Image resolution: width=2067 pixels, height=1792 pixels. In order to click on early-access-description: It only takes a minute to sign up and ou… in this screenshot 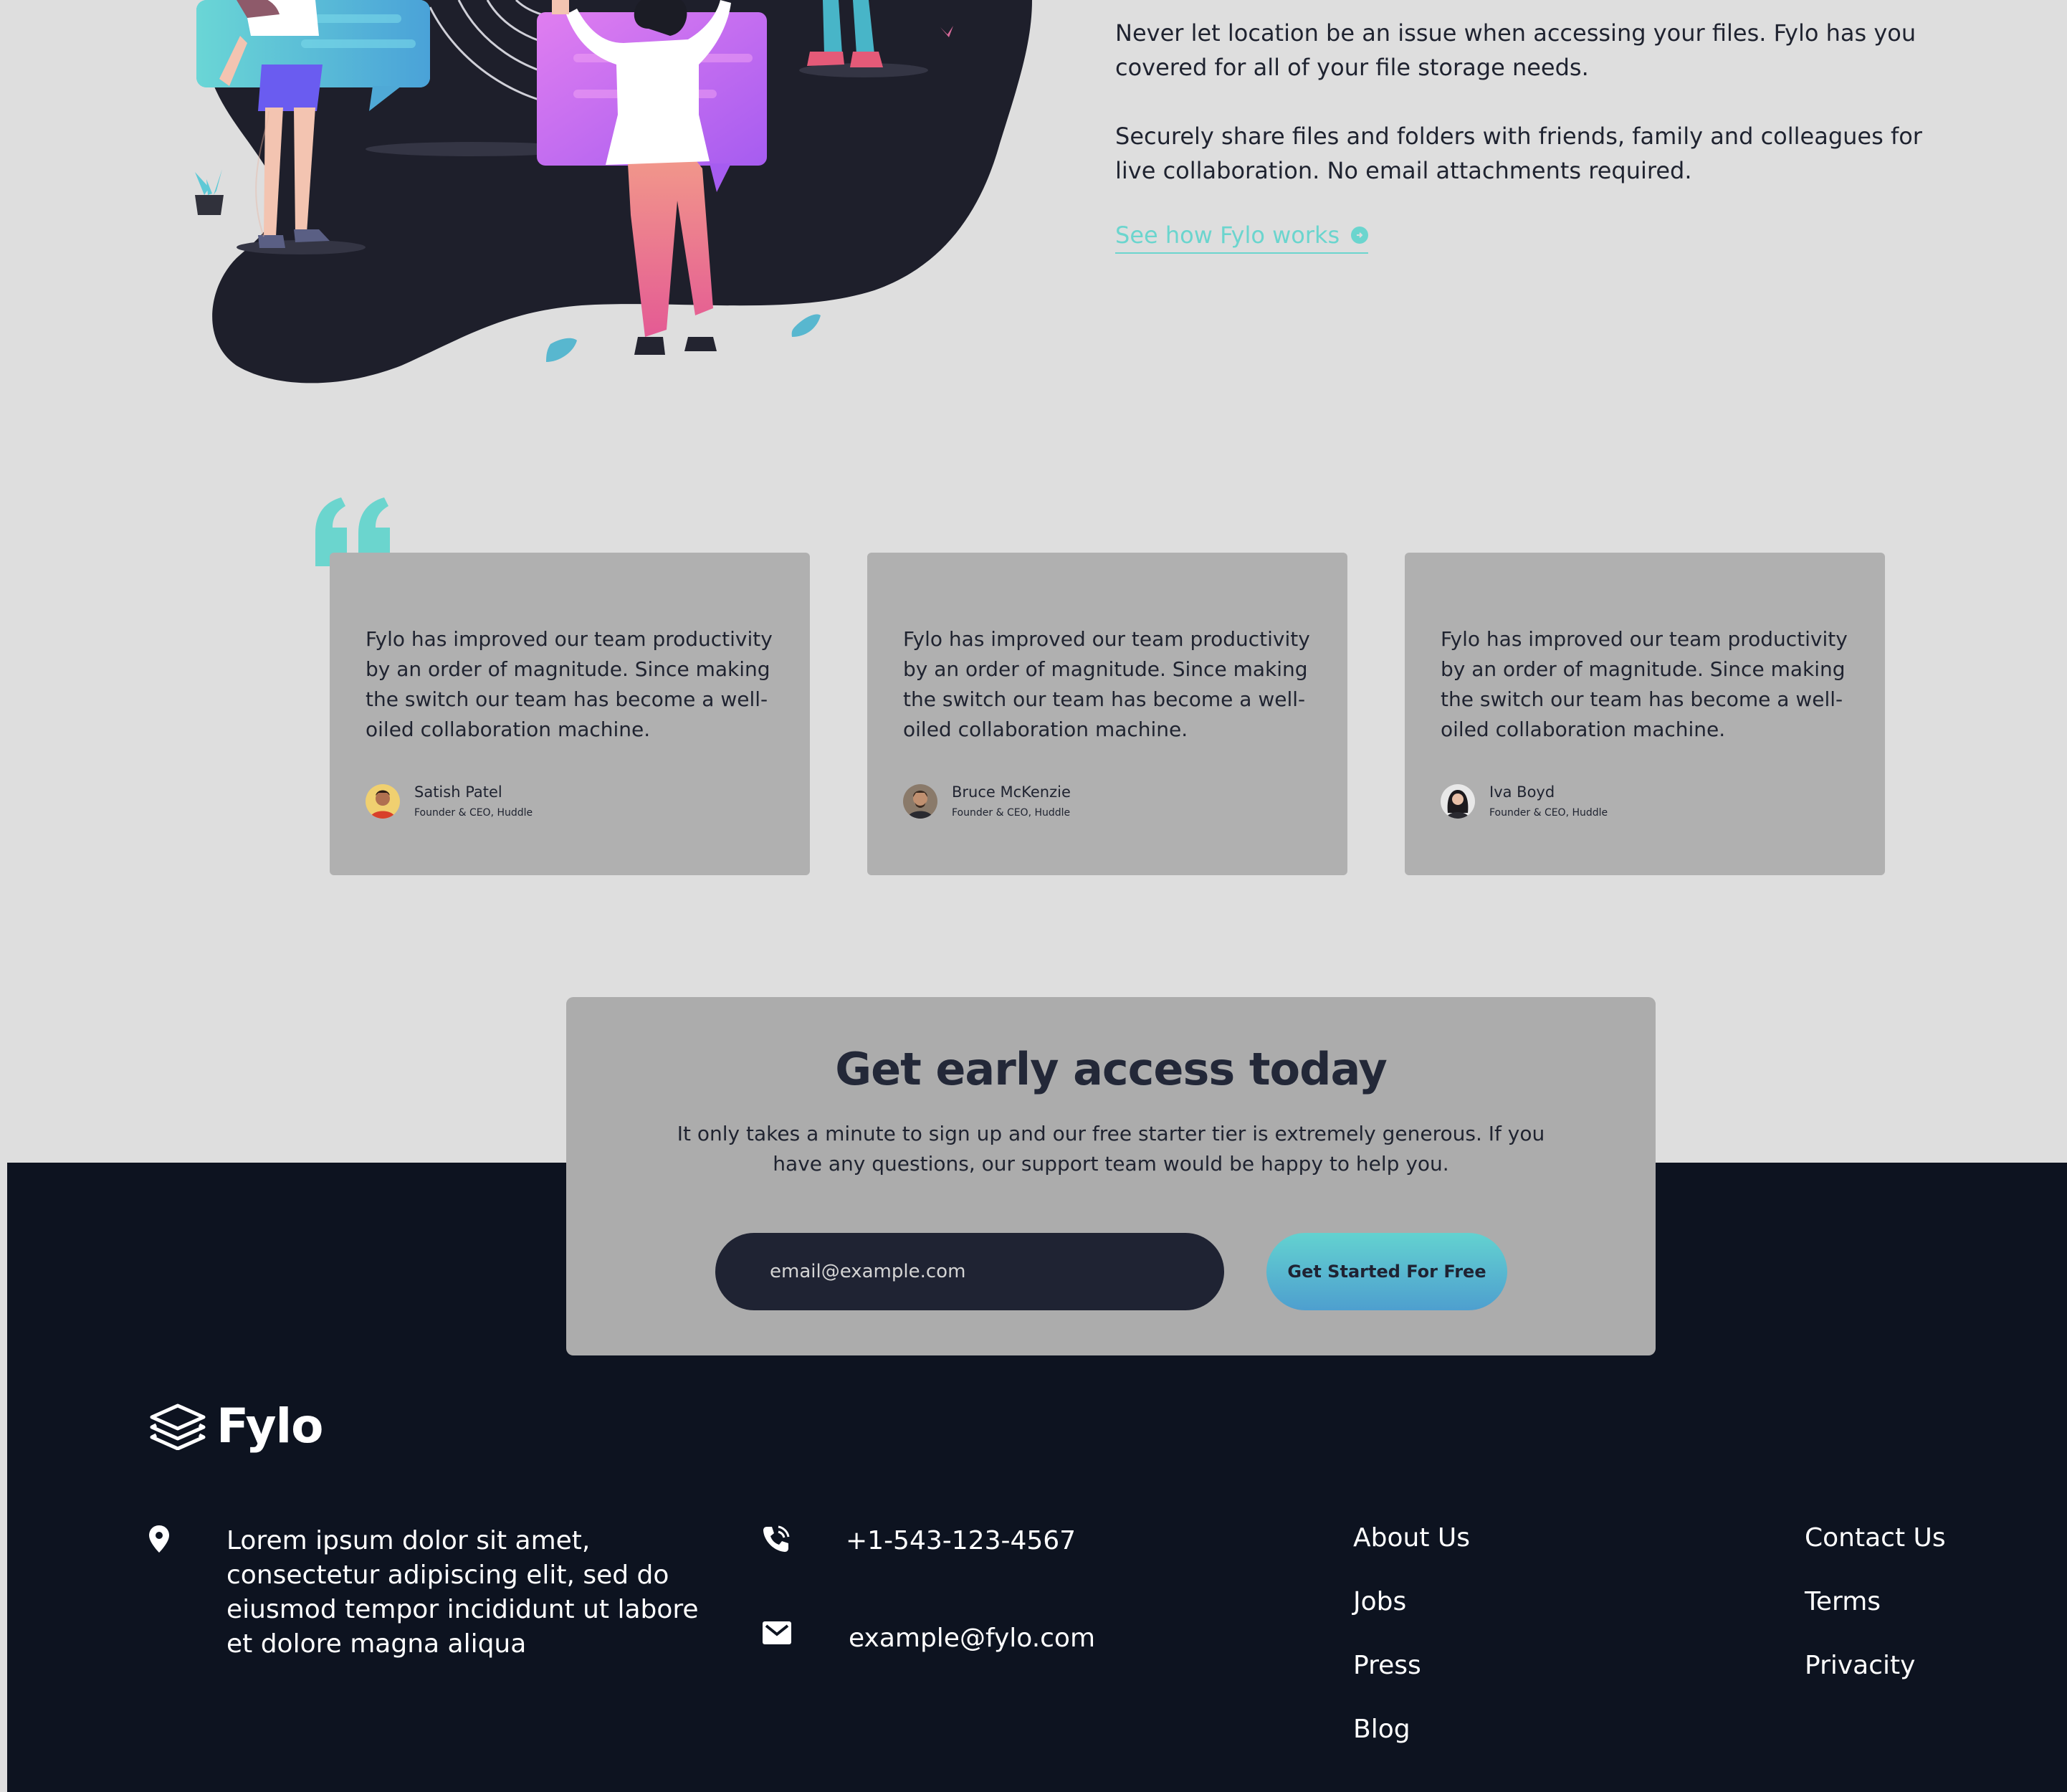, I will do `click(1111, 1149)`.